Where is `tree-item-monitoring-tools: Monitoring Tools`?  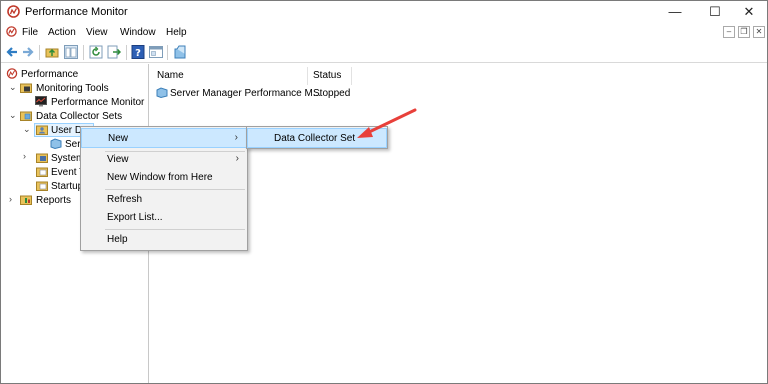
tree-item-monitoring-tools: Monitoring Tools is located at coordinates (72, 88).